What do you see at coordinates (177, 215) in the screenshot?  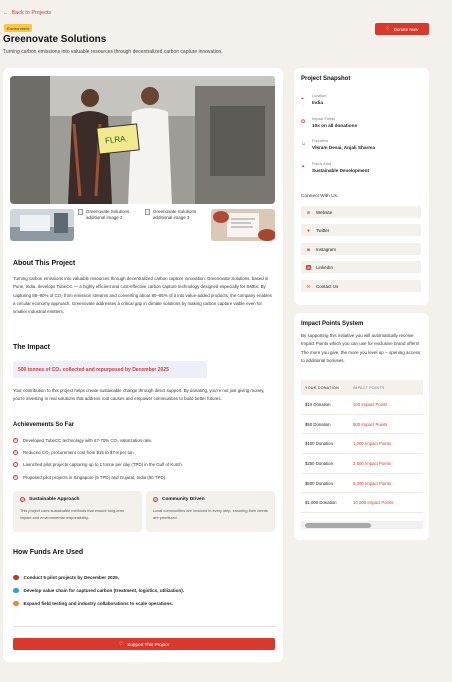 I see `thumbnail-image-3: Greenovate Solutions additional image 3` at bounding box center [177, 215].